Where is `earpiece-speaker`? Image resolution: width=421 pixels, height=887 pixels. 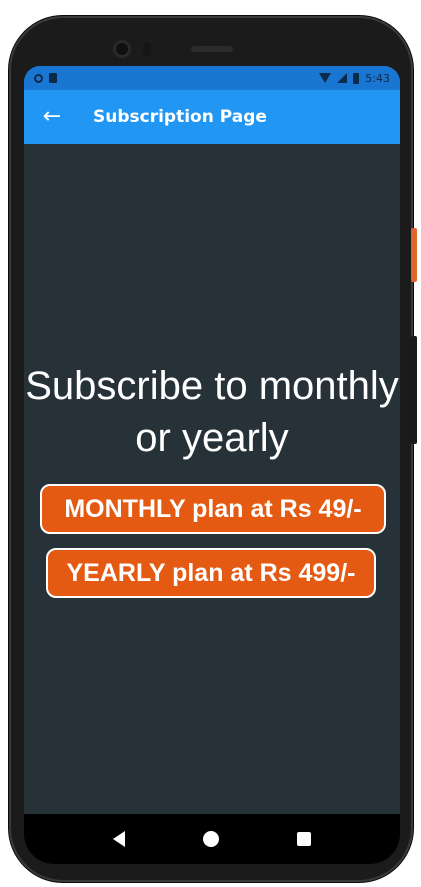 earpiece-speaker is located at coordinates (212, 49).